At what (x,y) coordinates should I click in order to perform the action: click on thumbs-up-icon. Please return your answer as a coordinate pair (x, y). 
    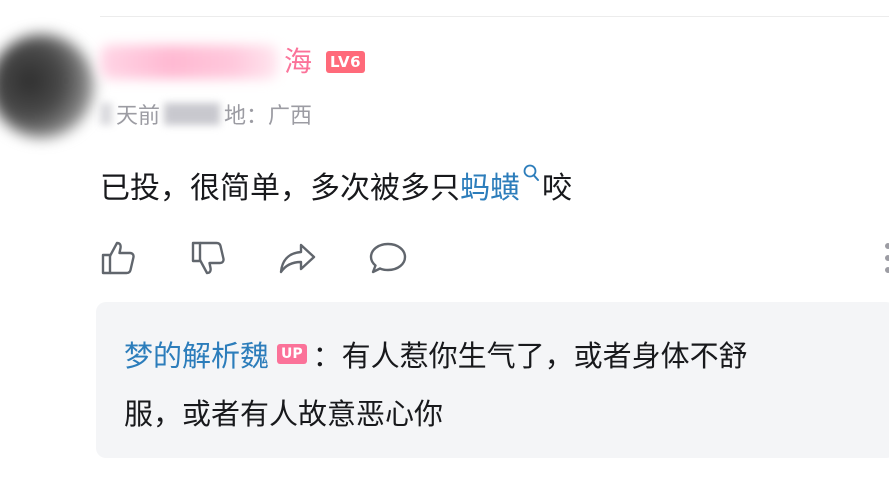
    Looking at the image, I should click on (118, 258).